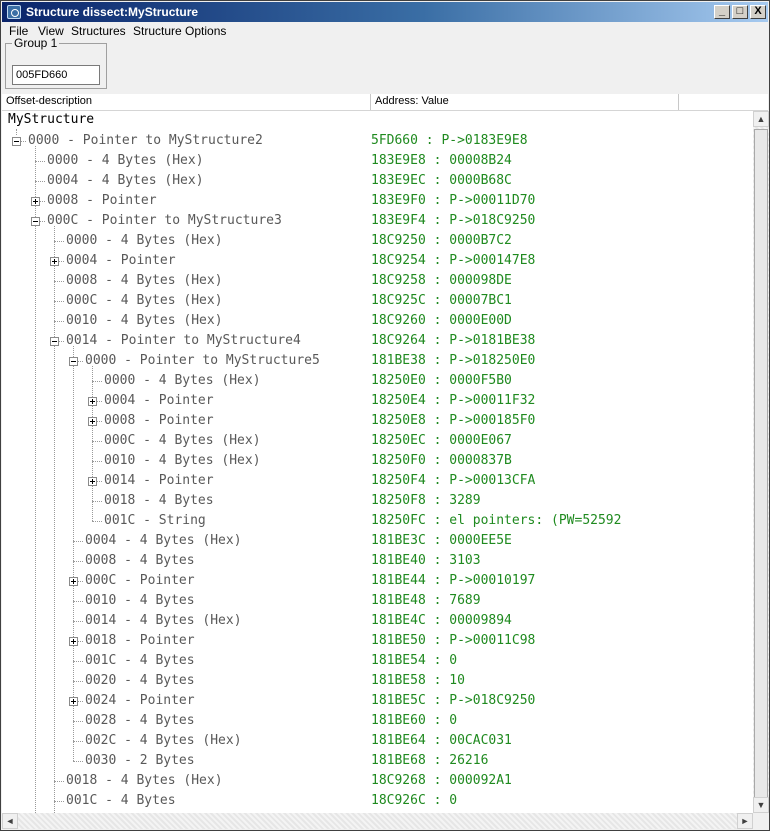  What do you see at coordinates (453, 480) in the screenshot?
I see `address-value: 18250F4 : P->00013CFA` at bounding box center [453, 480].